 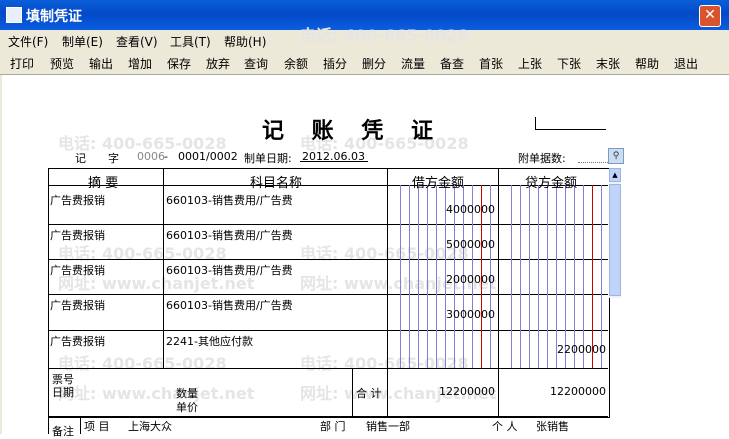 I want to click on menu-help: 帮助(H), so click(x=245, y=41).